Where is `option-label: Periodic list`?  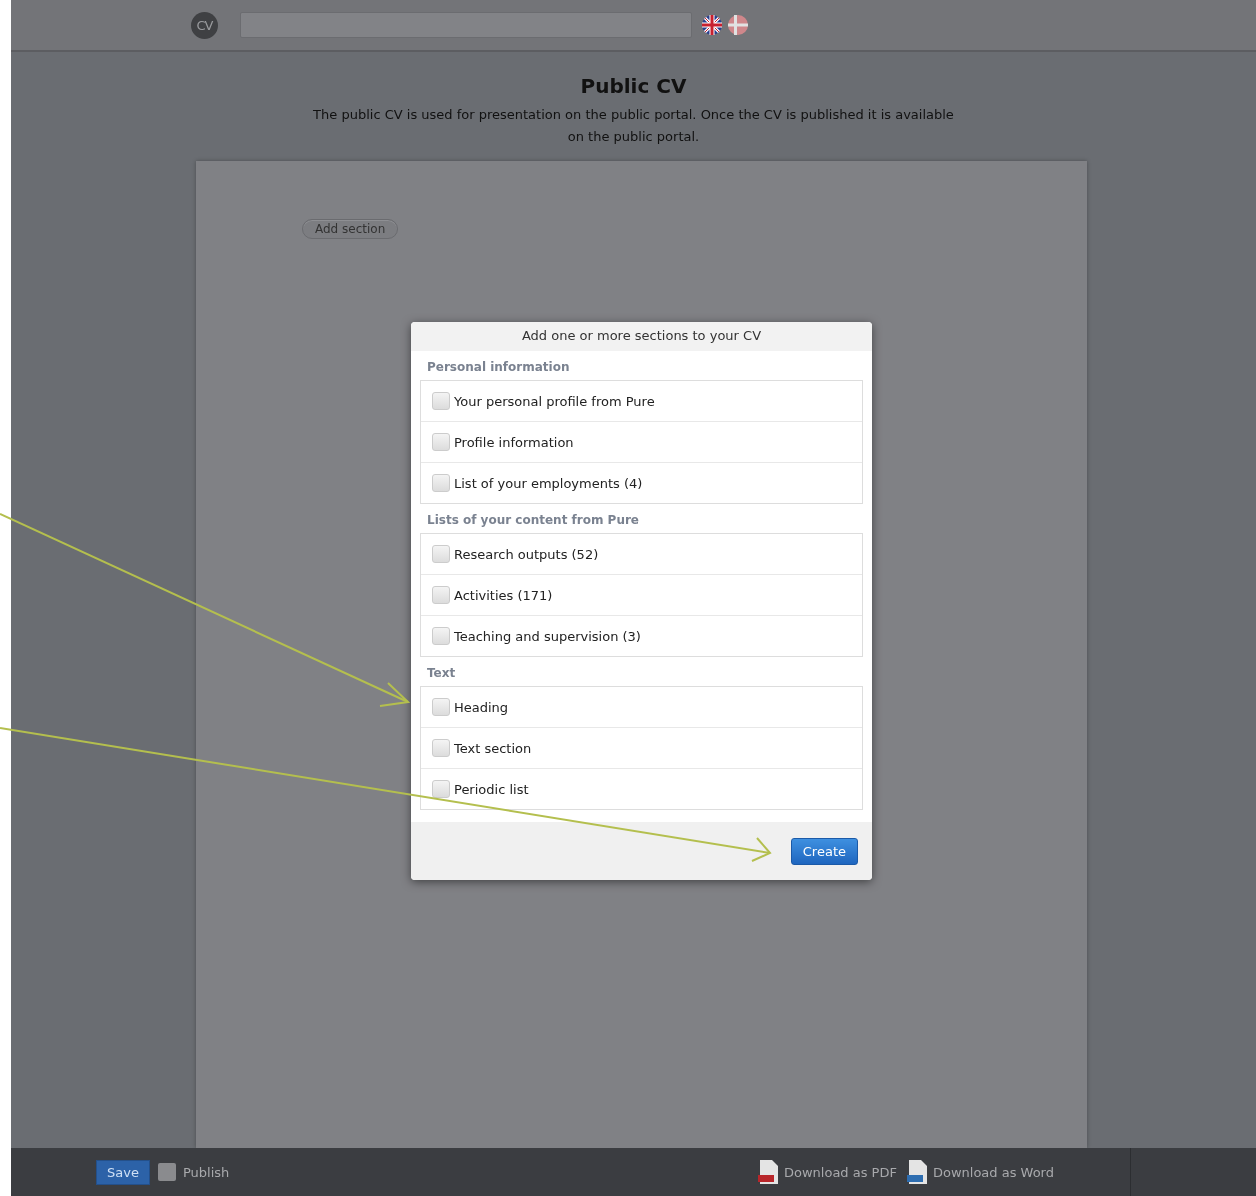 option-label: Periodic list is located at coordinates (491, 789).